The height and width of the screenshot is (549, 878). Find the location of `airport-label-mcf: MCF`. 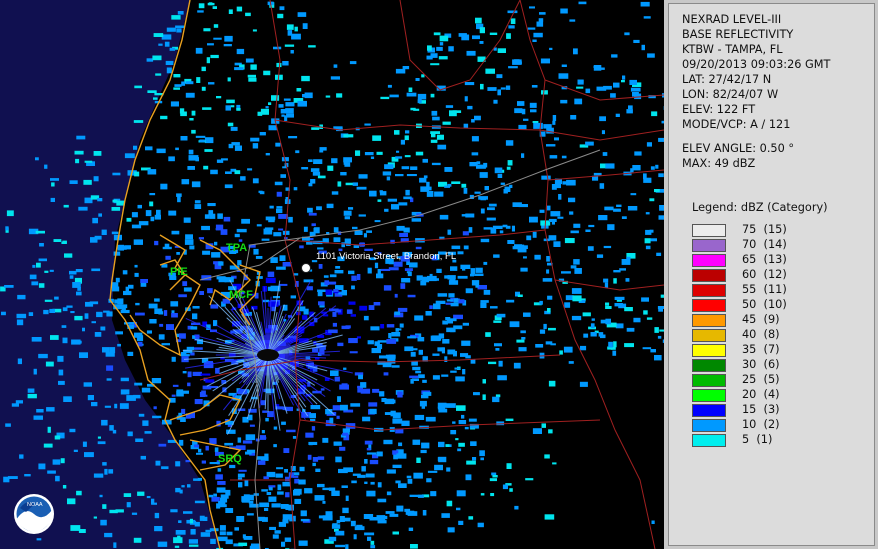

airport-label-mcf: MCF is located at coordinates (241, 295).